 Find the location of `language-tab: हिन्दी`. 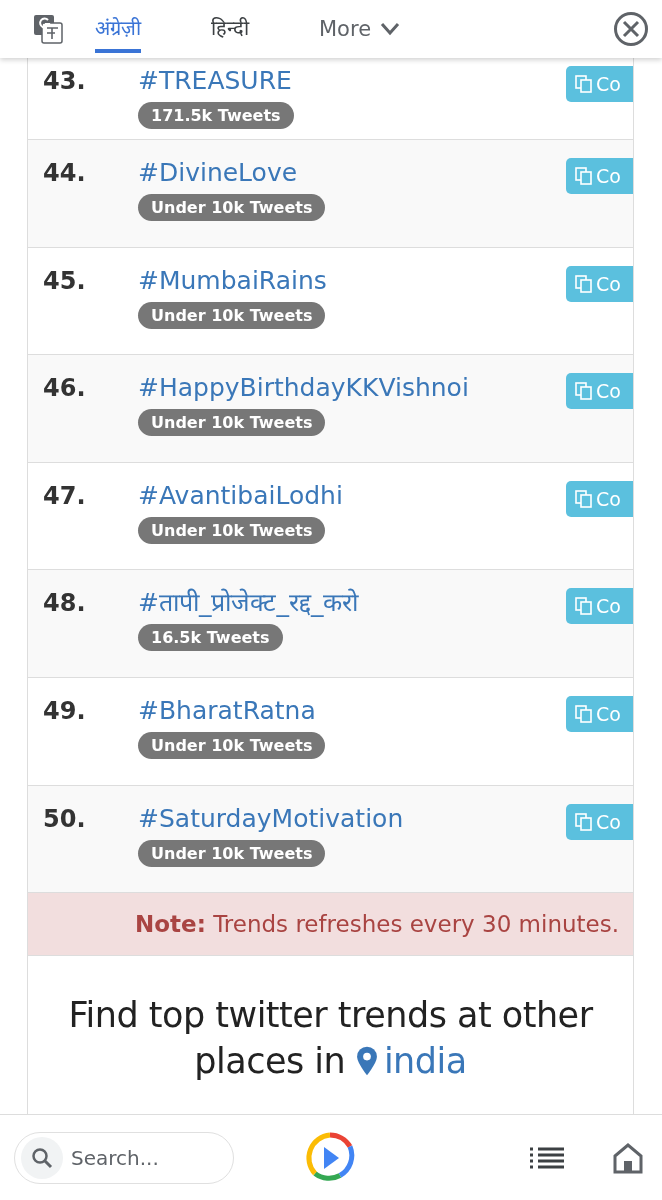

language-tab: हिन्दी is located at coordinates (230, 33).